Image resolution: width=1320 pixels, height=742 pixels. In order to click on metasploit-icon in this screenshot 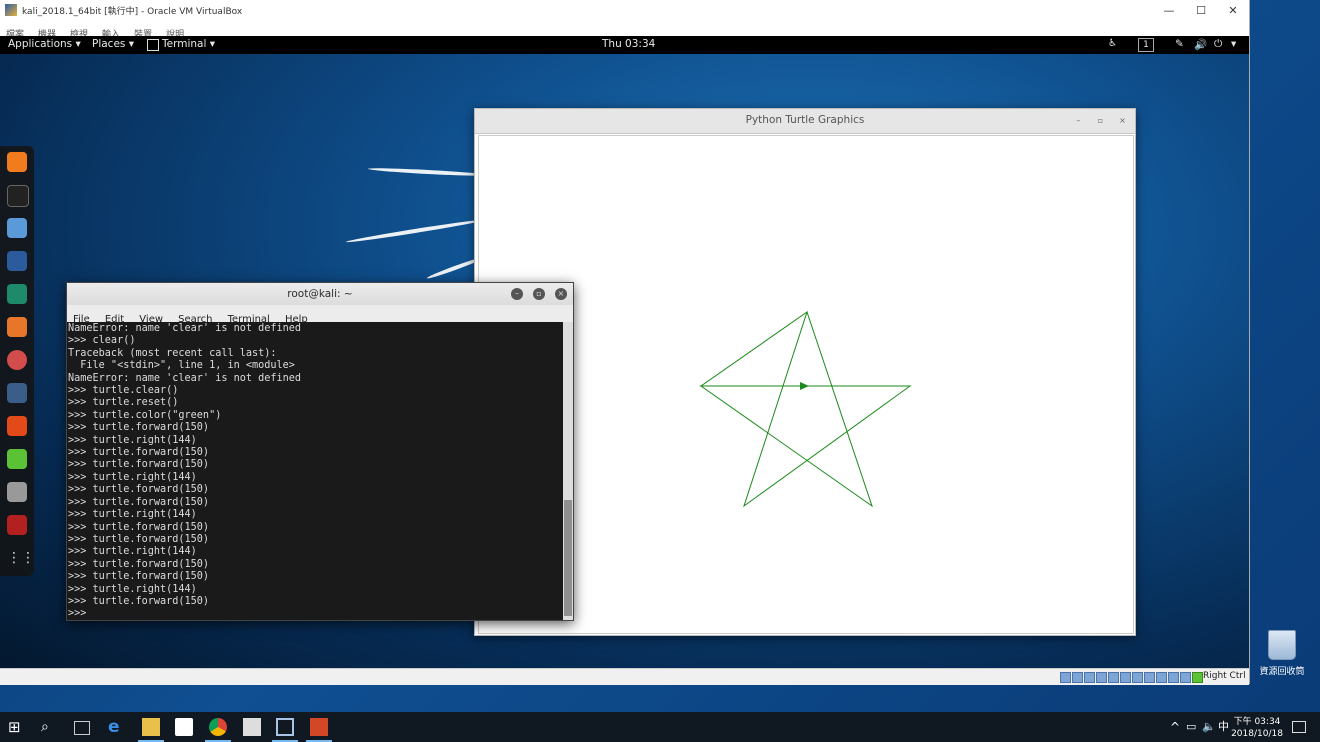, I will do `click(17, 261)`.